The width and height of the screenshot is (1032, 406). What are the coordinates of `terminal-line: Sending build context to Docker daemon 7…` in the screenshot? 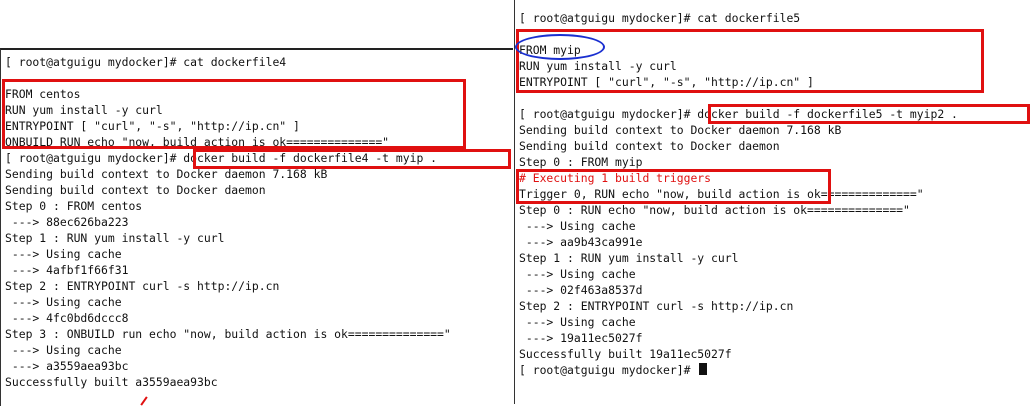 It's located at (680, 130).